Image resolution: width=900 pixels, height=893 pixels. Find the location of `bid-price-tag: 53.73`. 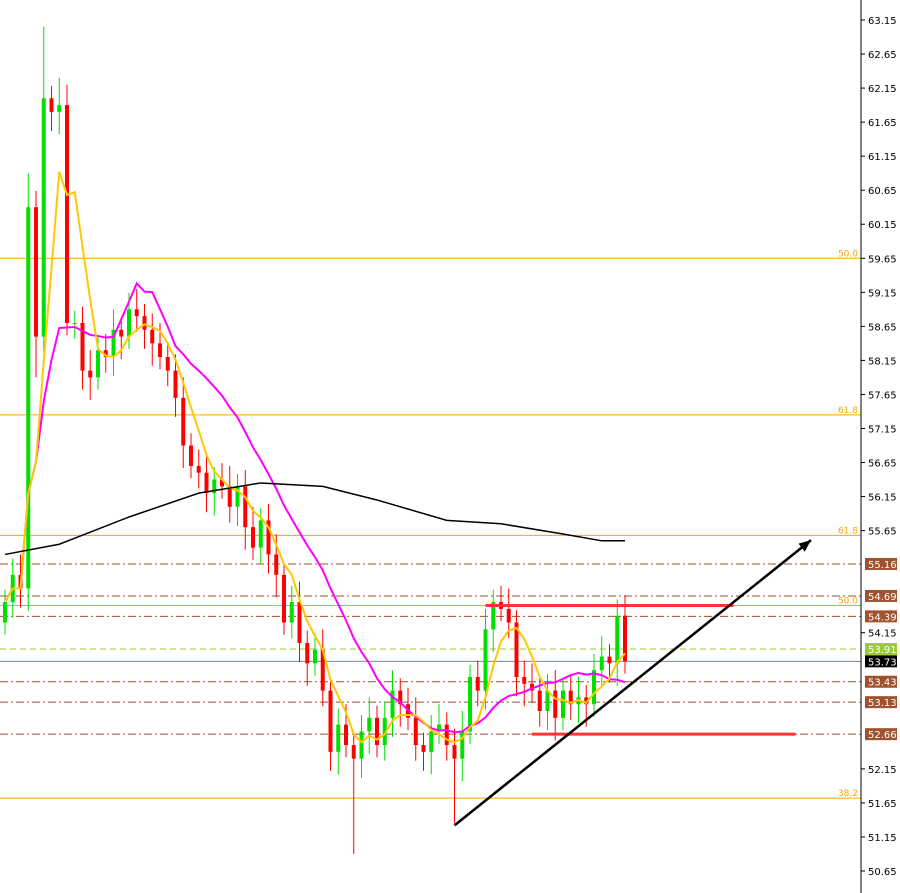

bid-price-tag: 53.73 is located at coordinates (882, 662).